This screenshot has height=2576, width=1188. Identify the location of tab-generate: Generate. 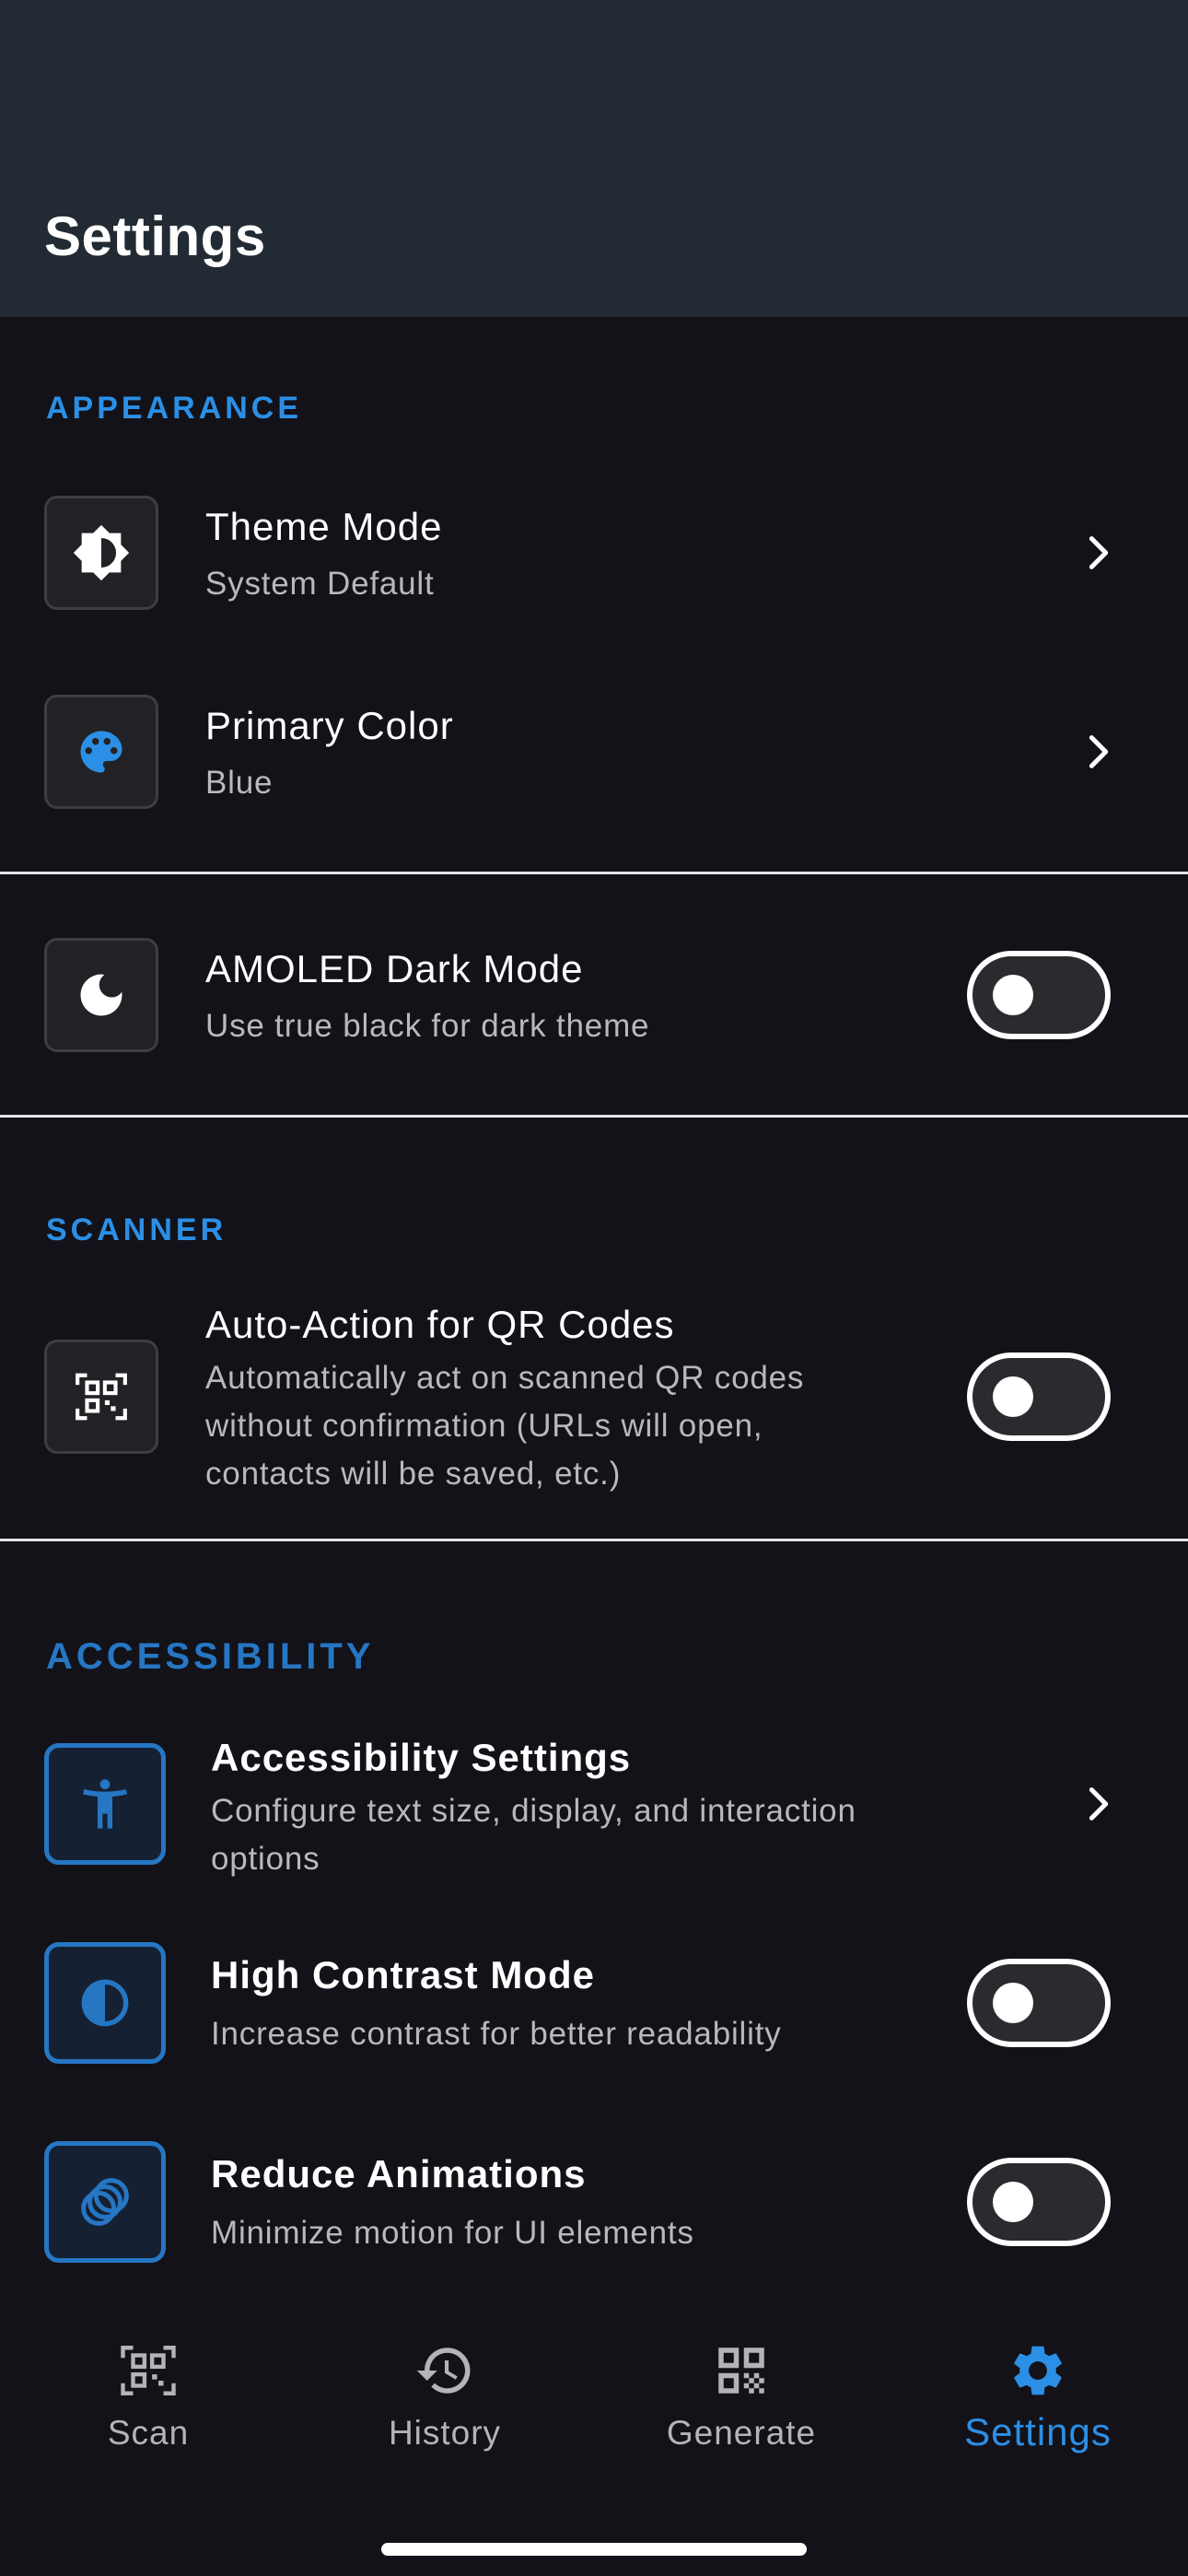
(741, 2396).